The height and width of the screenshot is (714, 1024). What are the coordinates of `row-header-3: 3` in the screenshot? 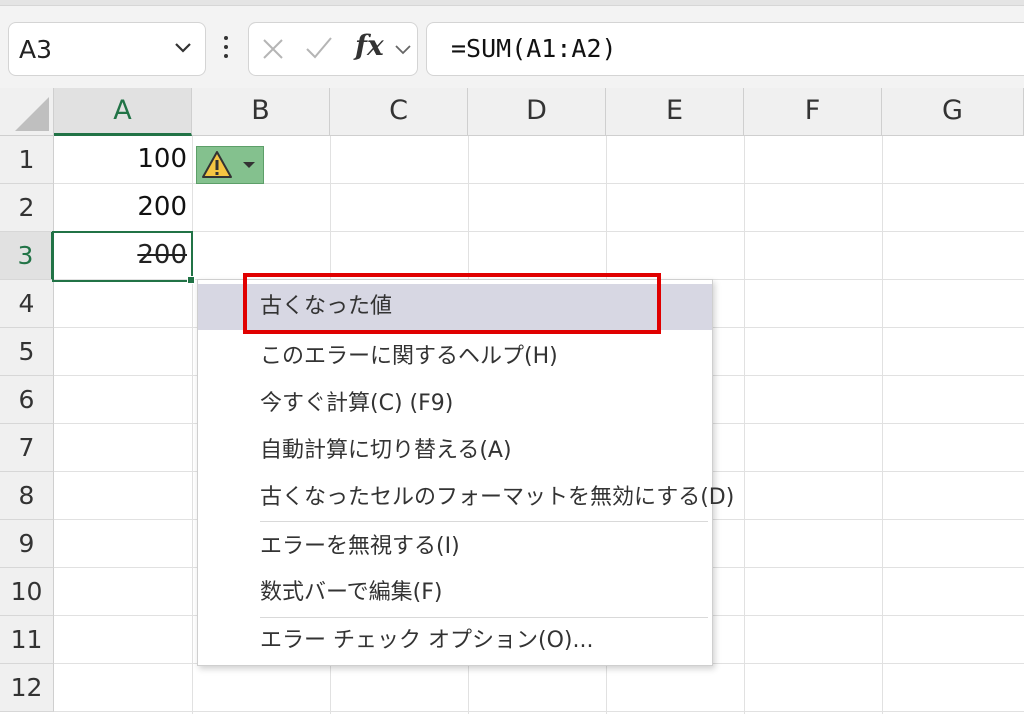 It's located at (27, 256).